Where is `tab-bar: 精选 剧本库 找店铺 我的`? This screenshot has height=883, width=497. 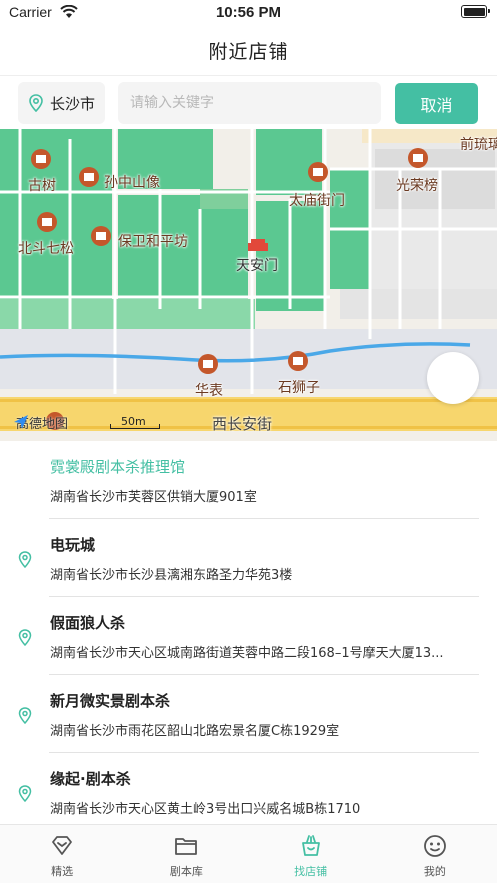
tab-bar: 精选 剧本库 找店铺 我的 is located at coordinates (248, 853).